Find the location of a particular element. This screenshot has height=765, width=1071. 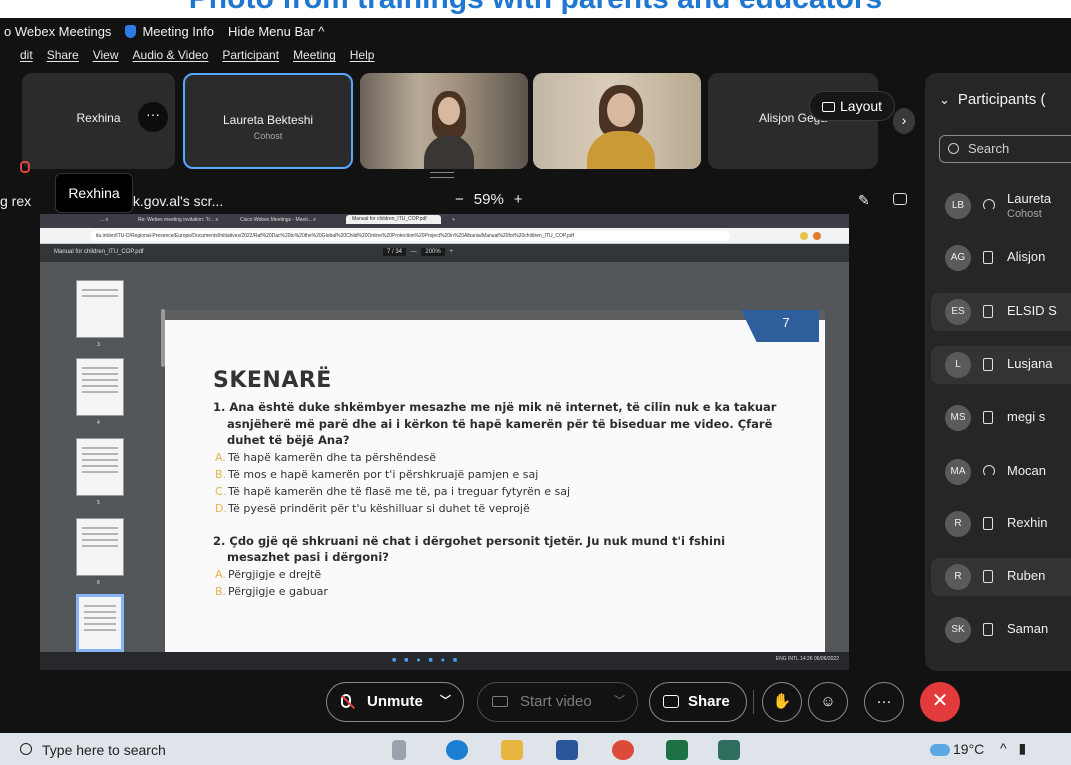

taskbar-search-input: Type here to search is located at coordinates (188, 750).